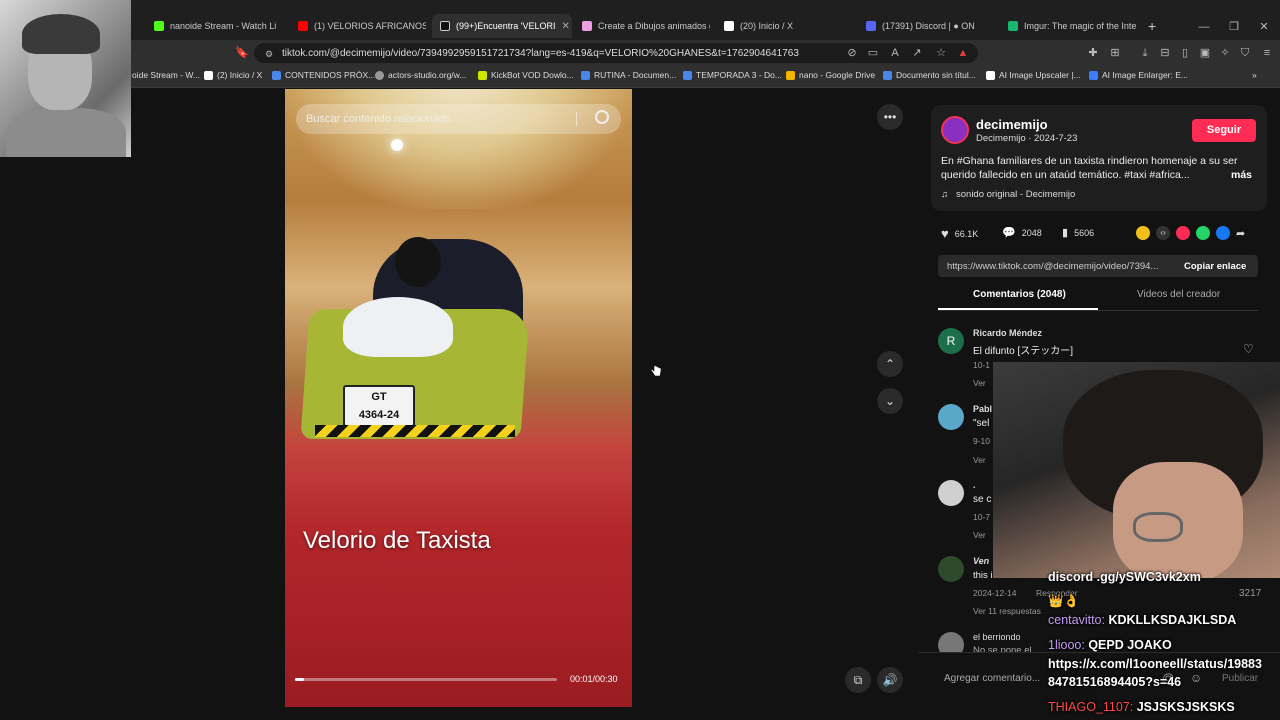 This screenshot has width=1280, height=720. Describe the element at coordinates (1093, 53) in the screenshot. I see `extensions-icon: ✚` at that location.